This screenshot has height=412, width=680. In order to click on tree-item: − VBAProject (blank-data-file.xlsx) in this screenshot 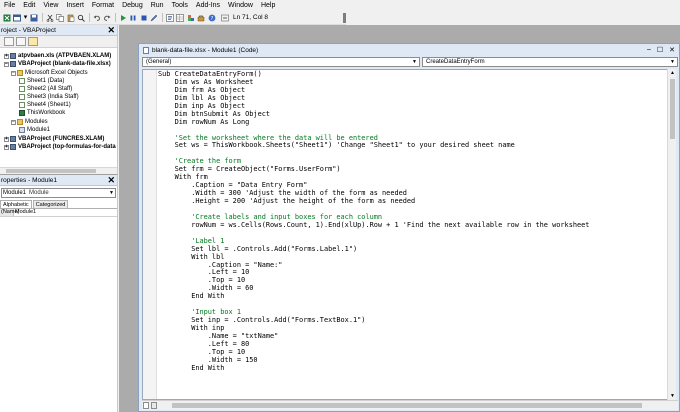, I will do `click(57, 64)`.